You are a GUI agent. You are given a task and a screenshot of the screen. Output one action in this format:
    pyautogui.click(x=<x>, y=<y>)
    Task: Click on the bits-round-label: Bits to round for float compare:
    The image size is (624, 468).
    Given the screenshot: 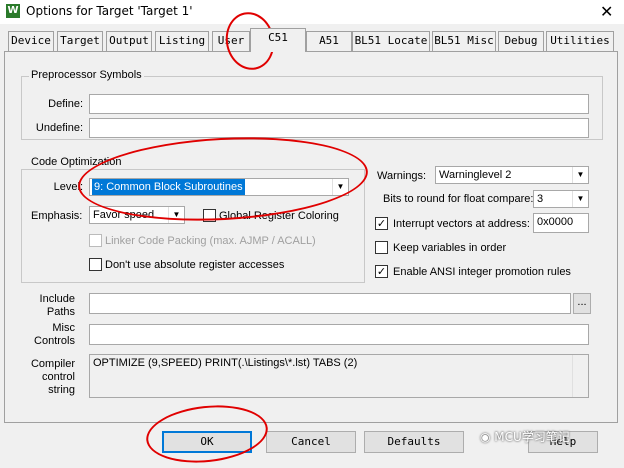 What is the action you would take?
    pyautogui.click(x=458, y=199)
    